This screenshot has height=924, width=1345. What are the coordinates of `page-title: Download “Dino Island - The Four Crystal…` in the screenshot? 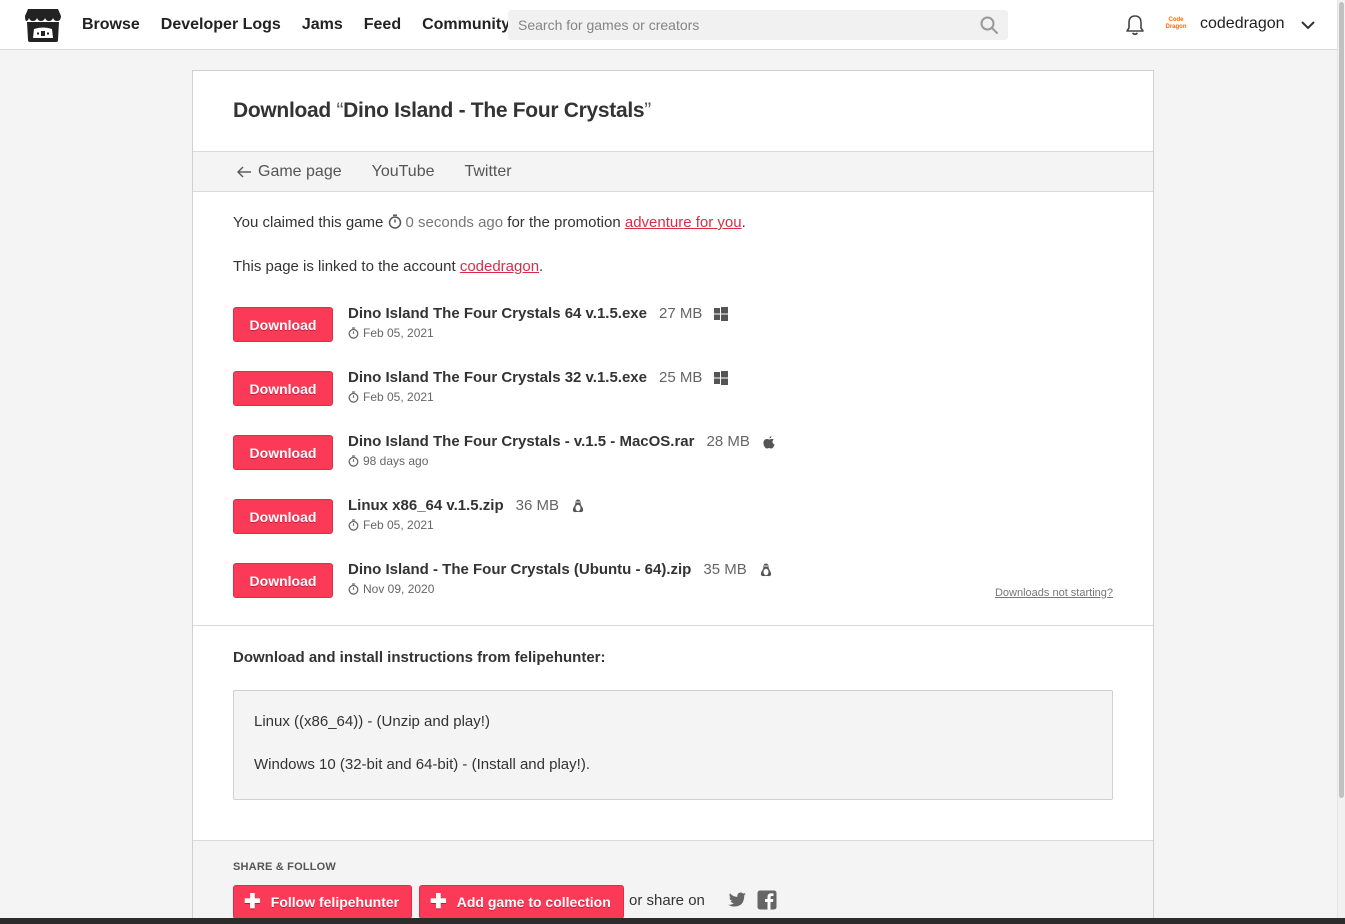 It's located at (442, 111).